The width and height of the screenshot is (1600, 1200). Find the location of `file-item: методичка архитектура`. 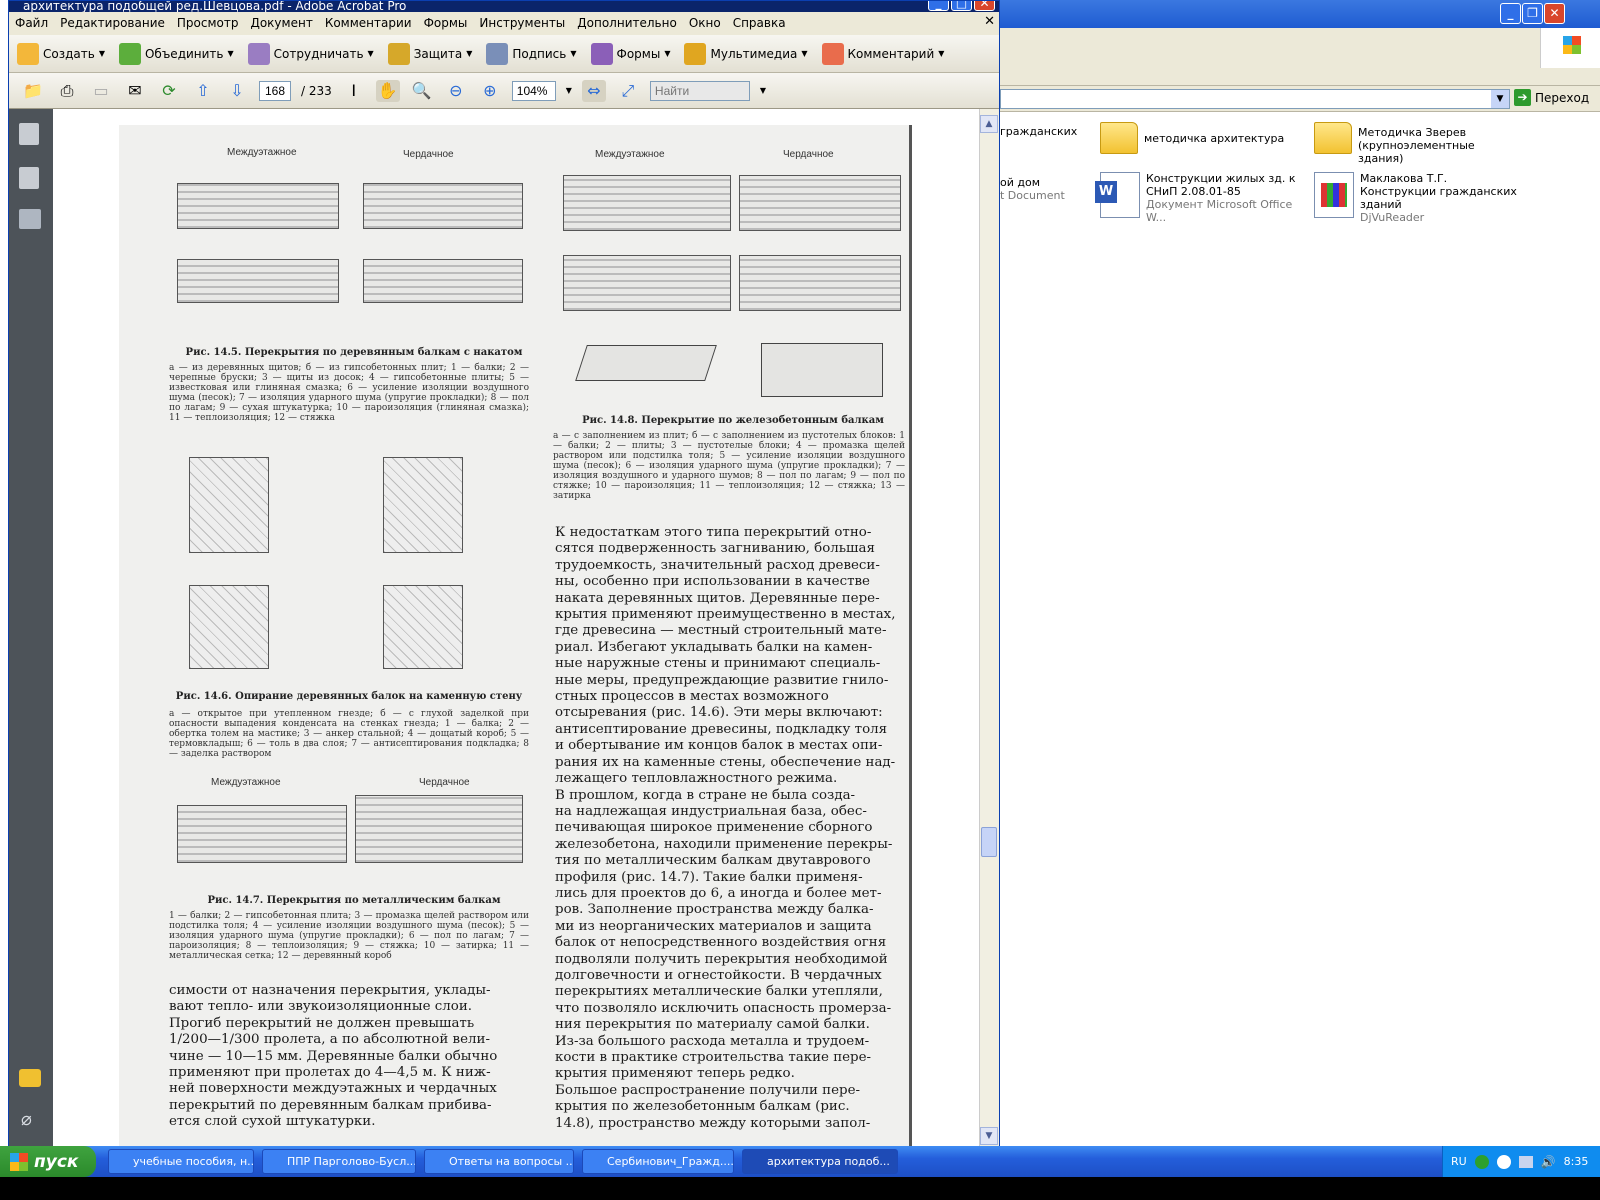

file-item: методичка архитектура is located at coordinates (1200, 138).